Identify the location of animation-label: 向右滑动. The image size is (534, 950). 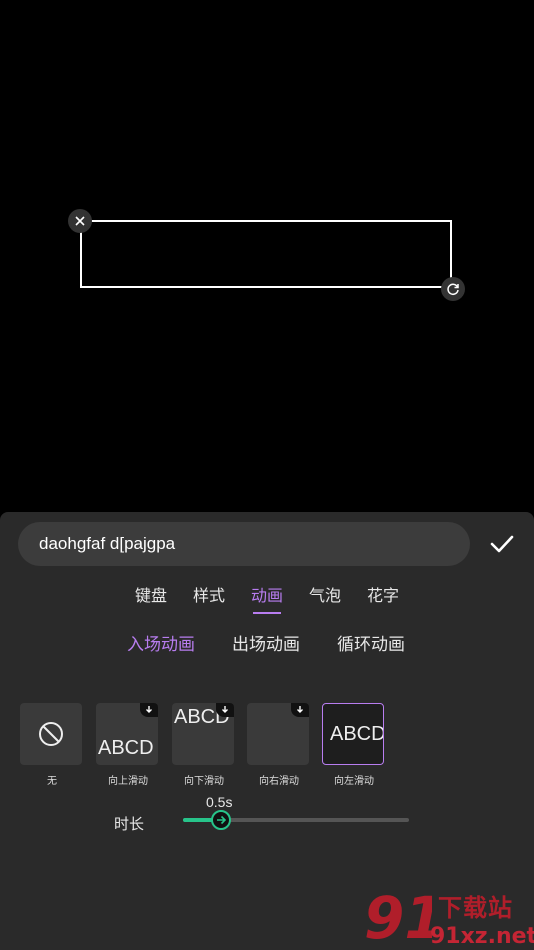
(279, 781).